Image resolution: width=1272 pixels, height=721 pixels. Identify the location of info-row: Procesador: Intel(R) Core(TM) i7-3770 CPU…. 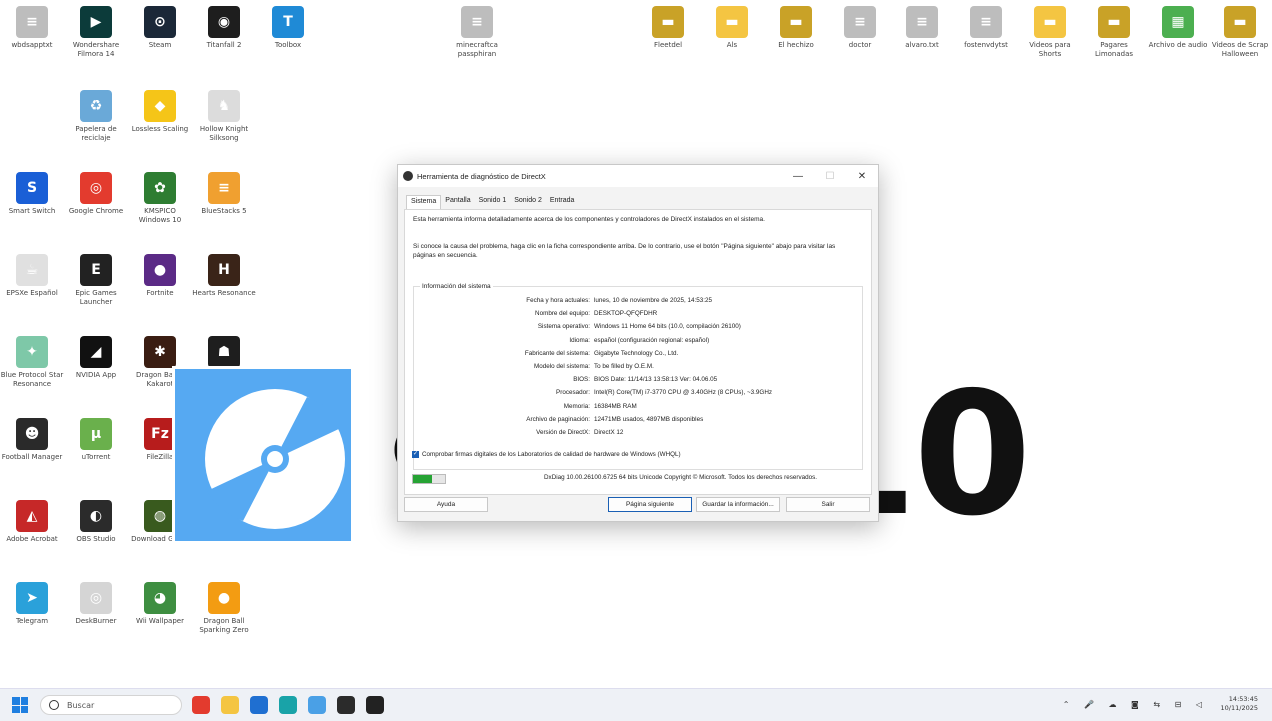
(638, 395).